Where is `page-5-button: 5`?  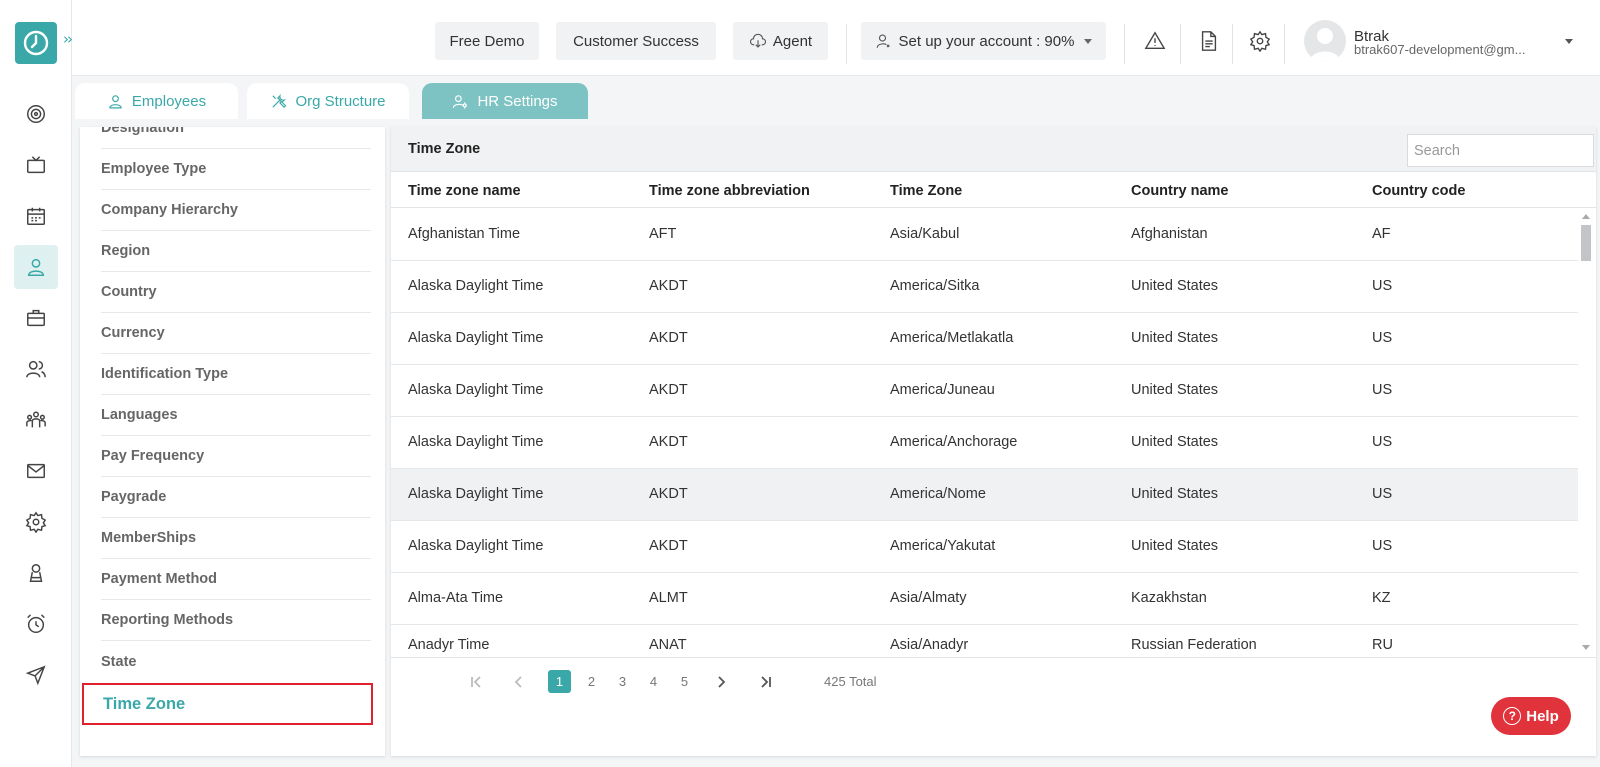 page-5-button: 5 is located at coordinates (684, 681).